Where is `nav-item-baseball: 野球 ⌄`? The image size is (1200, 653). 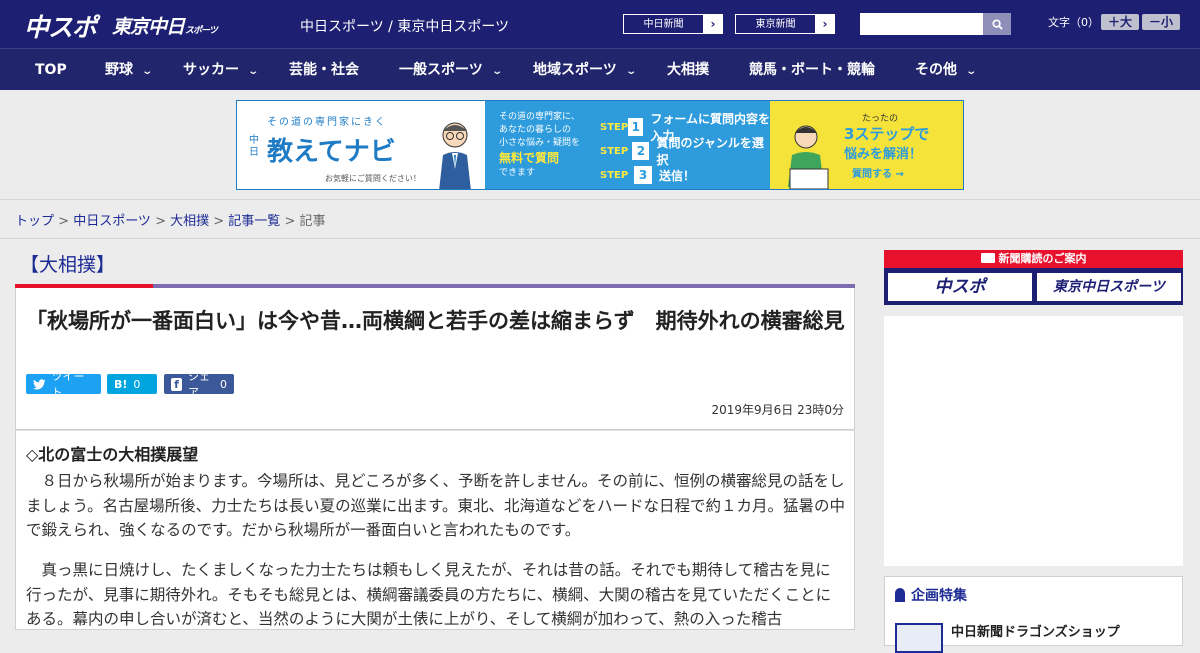 nav-item-baseball: 野球 ⌄ is located at coordinates (129, 70).